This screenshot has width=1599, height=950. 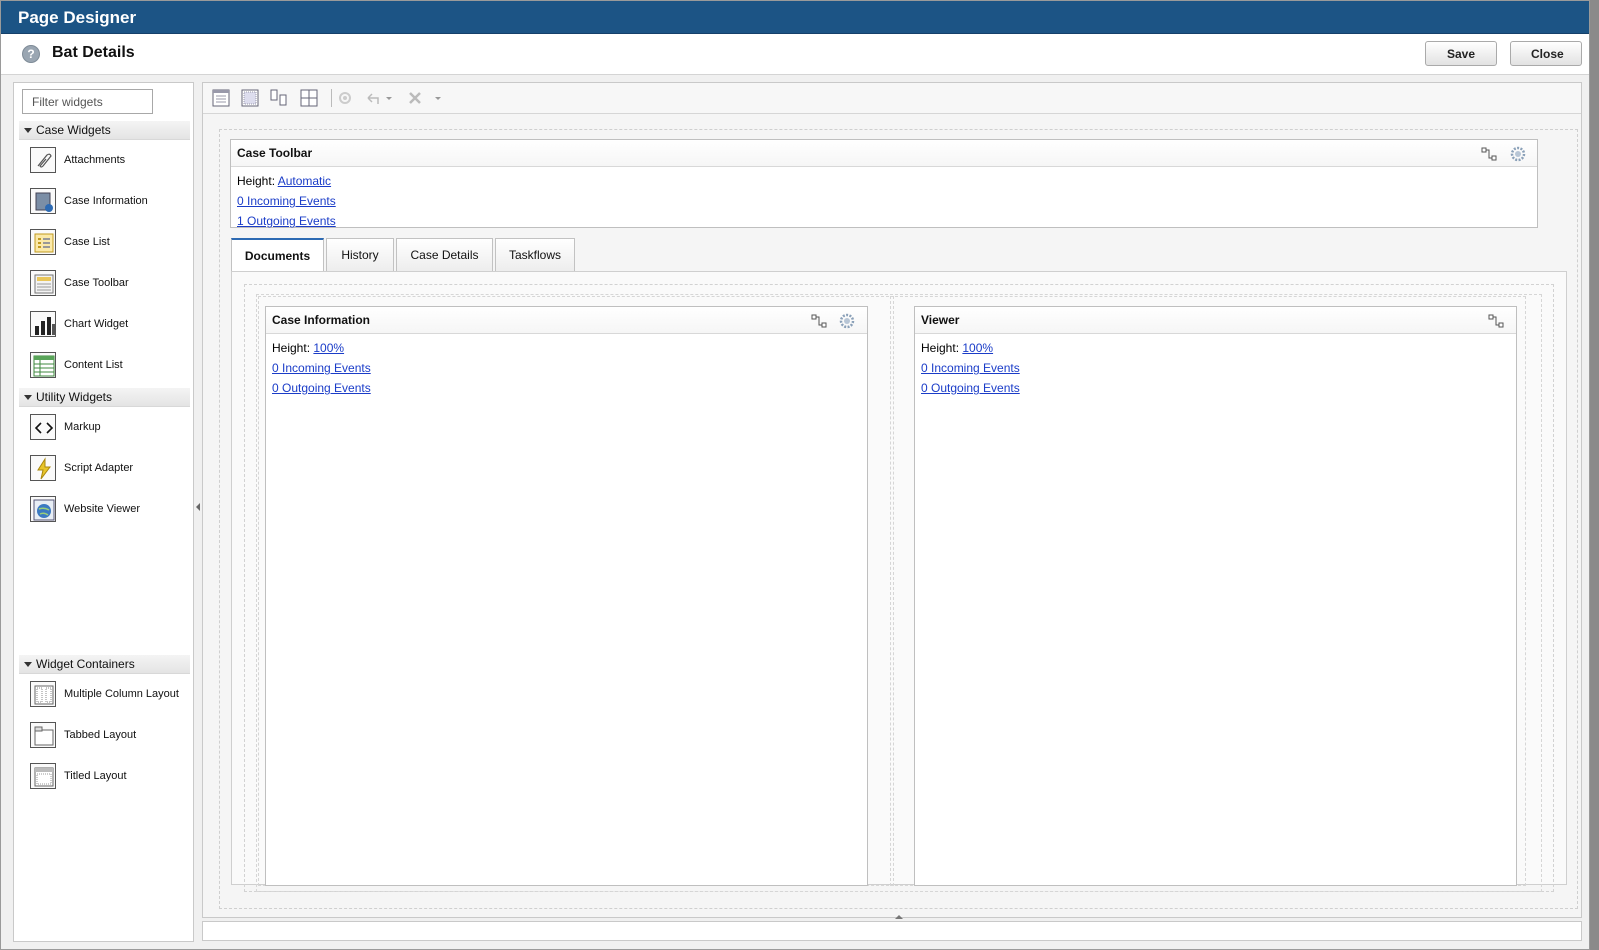 What do you see at coordinates (1461, 53) in the screenshot?
I see `save-button: Save` at bounding box center [1461, 53].